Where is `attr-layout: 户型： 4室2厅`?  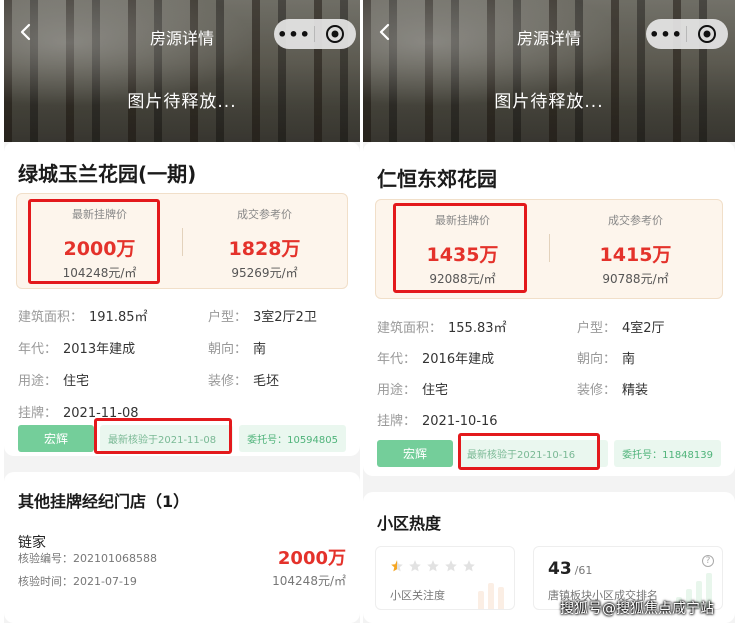 attr-layout: 户型： 4室2厅 is located at coordinates (621, 328).